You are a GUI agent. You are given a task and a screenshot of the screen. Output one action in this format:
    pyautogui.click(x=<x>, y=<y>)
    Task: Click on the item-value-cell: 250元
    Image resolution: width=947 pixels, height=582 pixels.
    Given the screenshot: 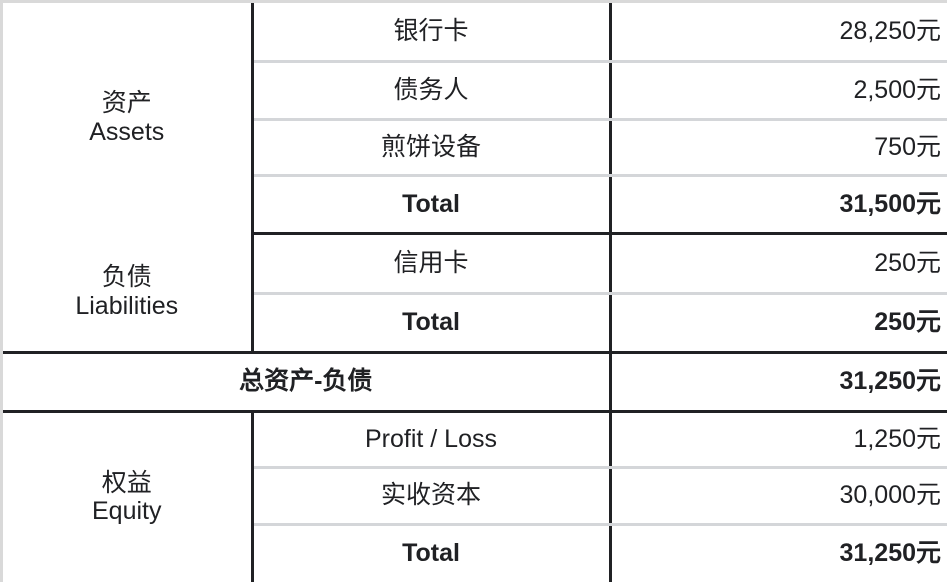 What is the action you would take?
    pyautogui.click(x=778, y=264)
    